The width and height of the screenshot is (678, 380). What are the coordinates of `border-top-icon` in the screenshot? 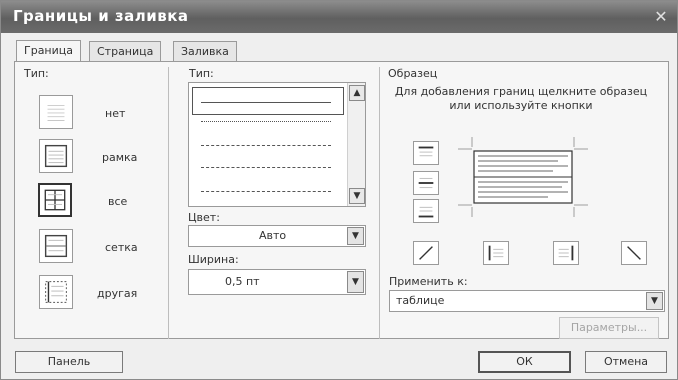 It's located at (426, 153).